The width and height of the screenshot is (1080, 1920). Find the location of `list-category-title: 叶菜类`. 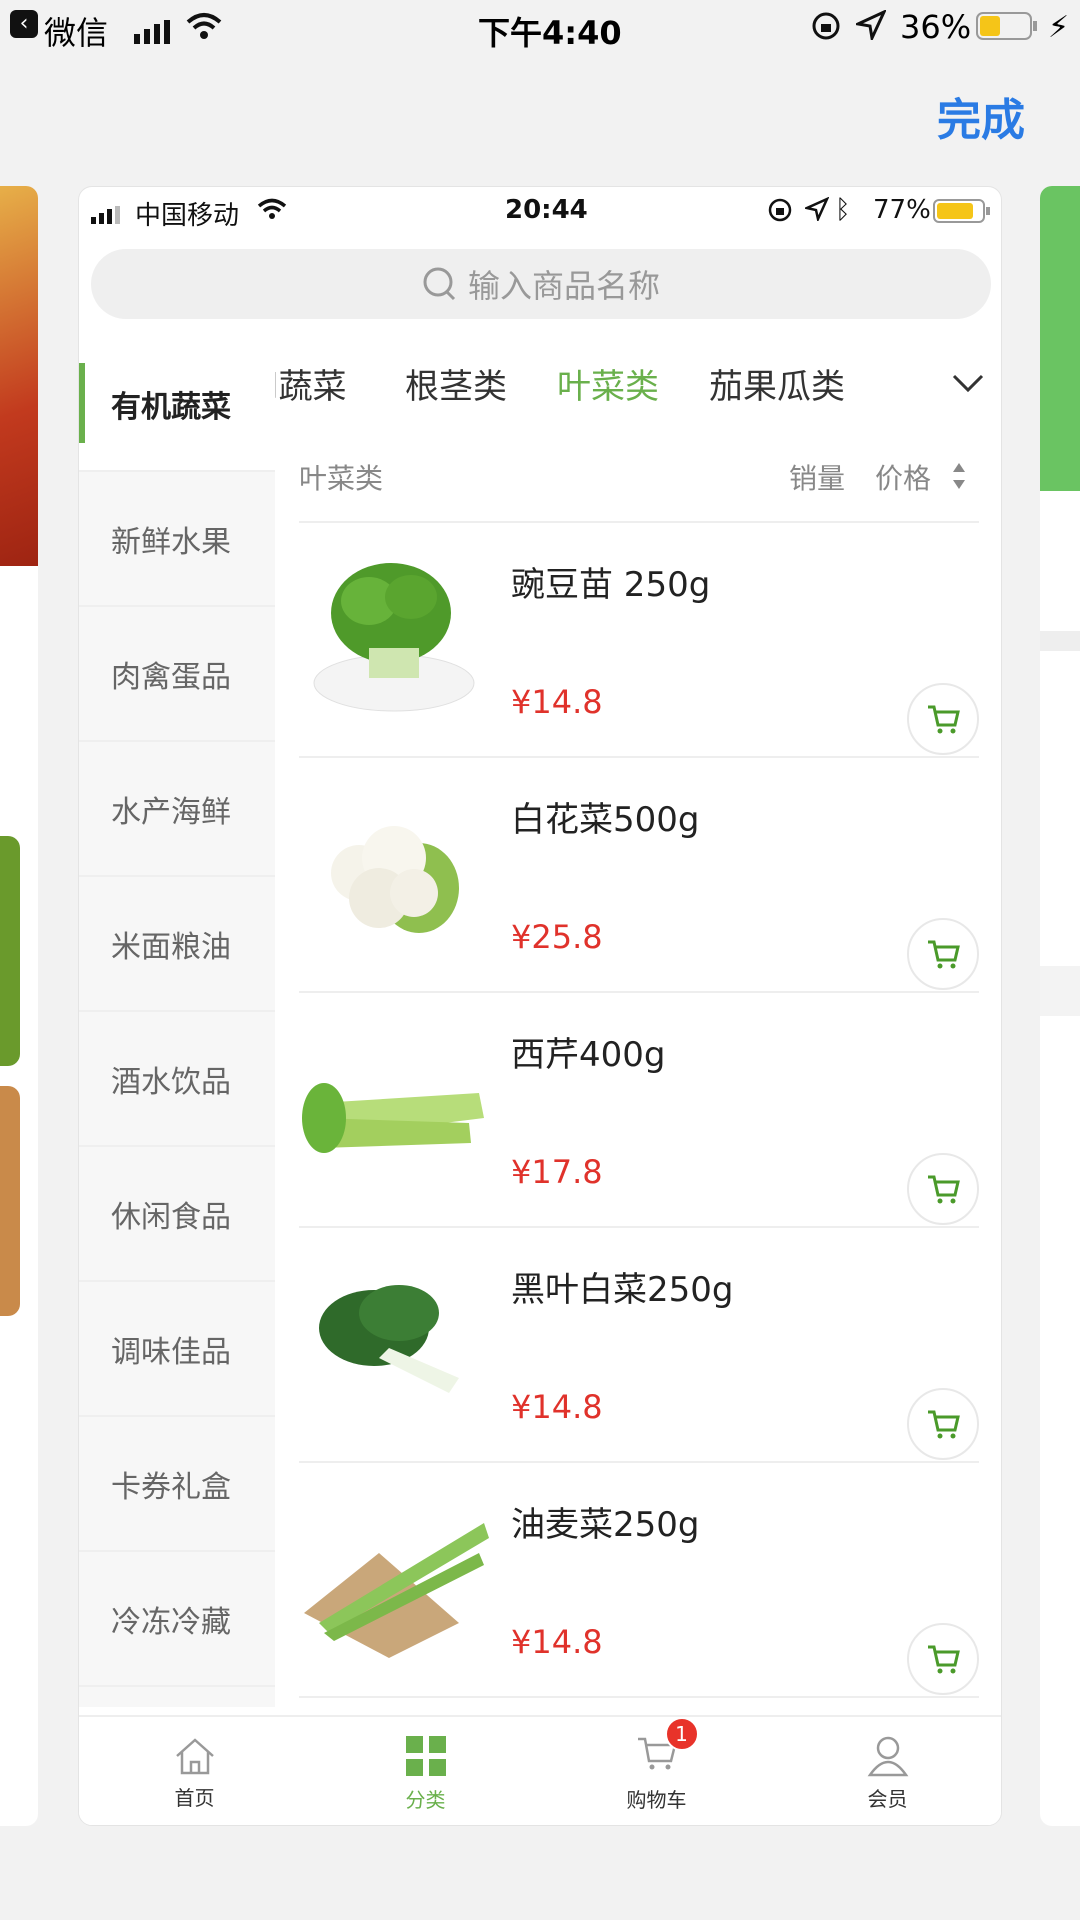

list-category-title: 叶菜类 is located at coordinates (341, 478).